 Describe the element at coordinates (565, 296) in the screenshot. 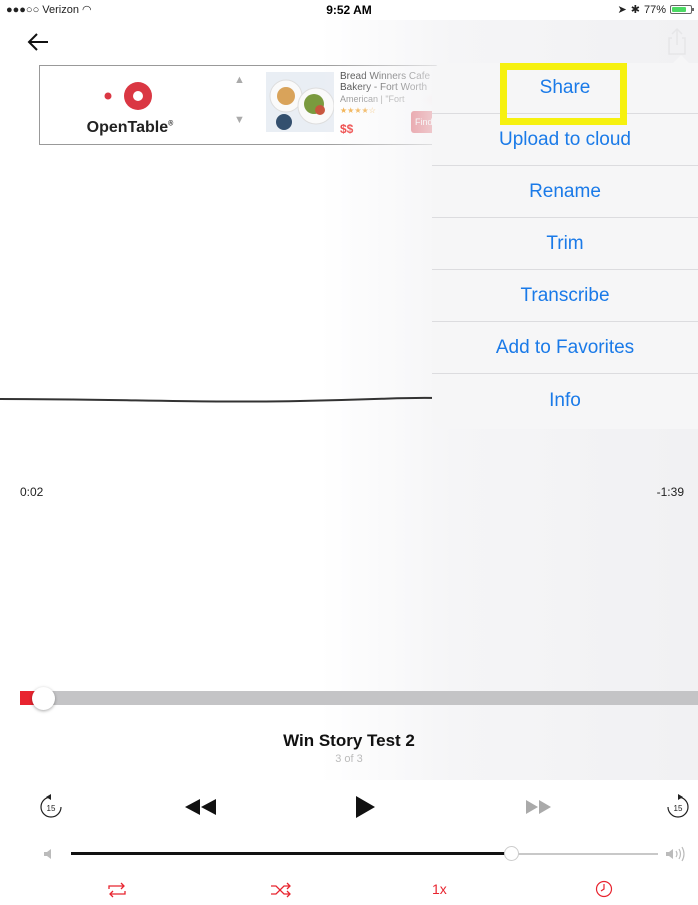

I see `menu-item-transcribe: Transcribe` at that location.